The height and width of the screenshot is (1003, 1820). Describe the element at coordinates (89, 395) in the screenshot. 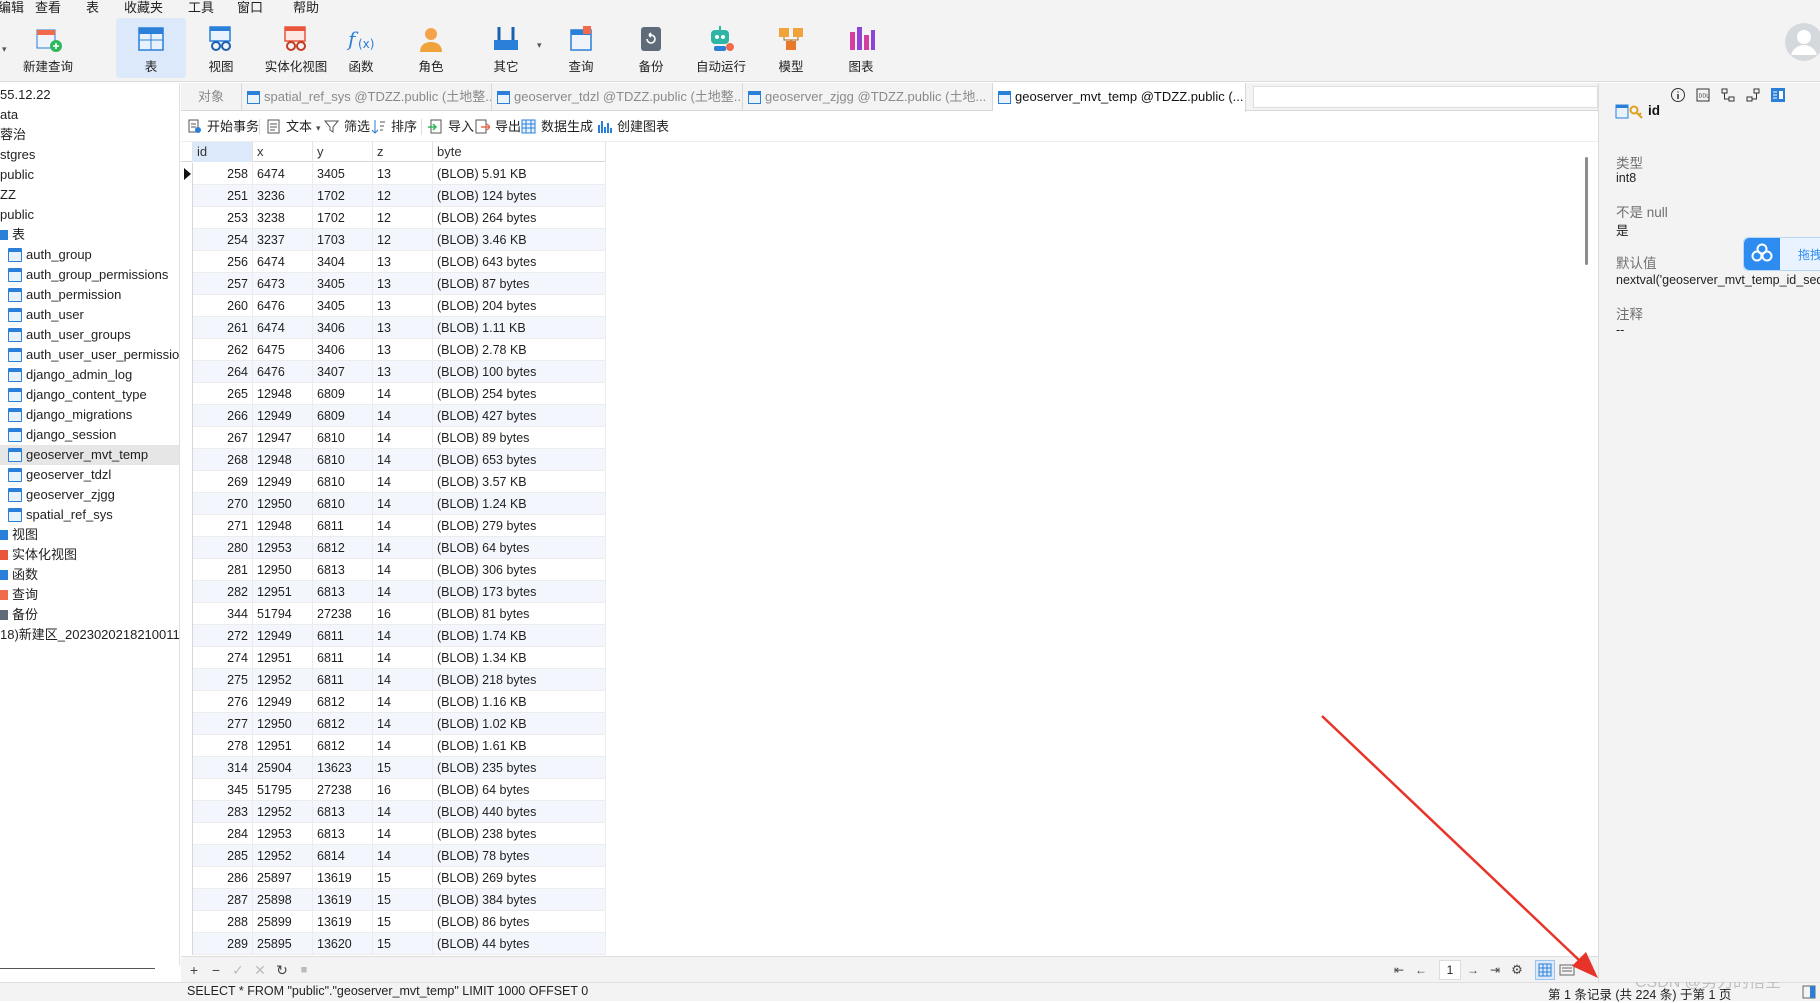

I see `tree-table-item: django_content_type` at that location.